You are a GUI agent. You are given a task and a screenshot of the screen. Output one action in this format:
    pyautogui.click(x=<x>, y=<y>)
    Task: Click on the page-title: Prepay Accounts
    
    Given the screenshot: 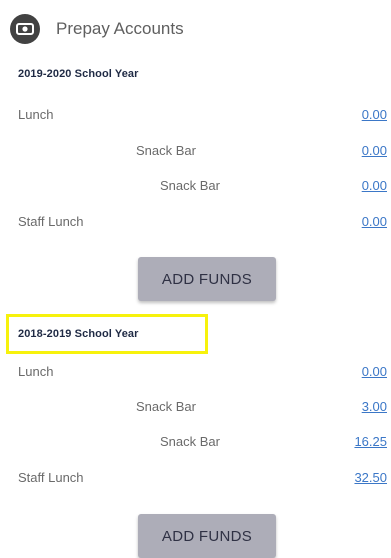 What is the action you would take?
    pyautogui.click(x=120, y=28)
    